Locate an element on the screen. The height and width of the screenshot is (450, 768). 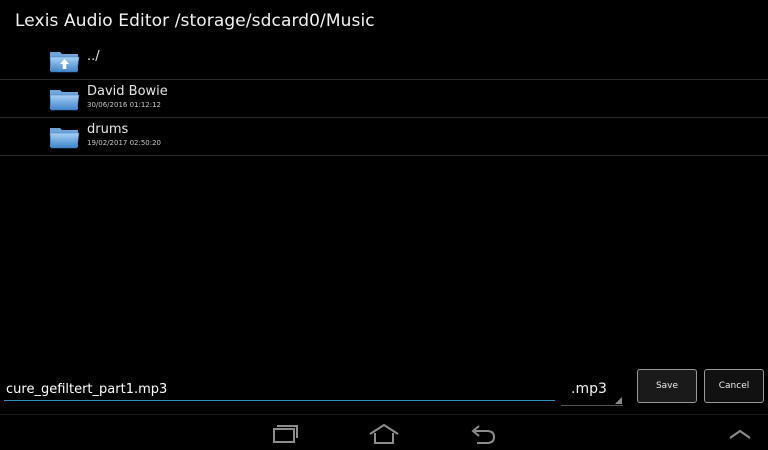
home-icon is located at coordinates (384, 434).